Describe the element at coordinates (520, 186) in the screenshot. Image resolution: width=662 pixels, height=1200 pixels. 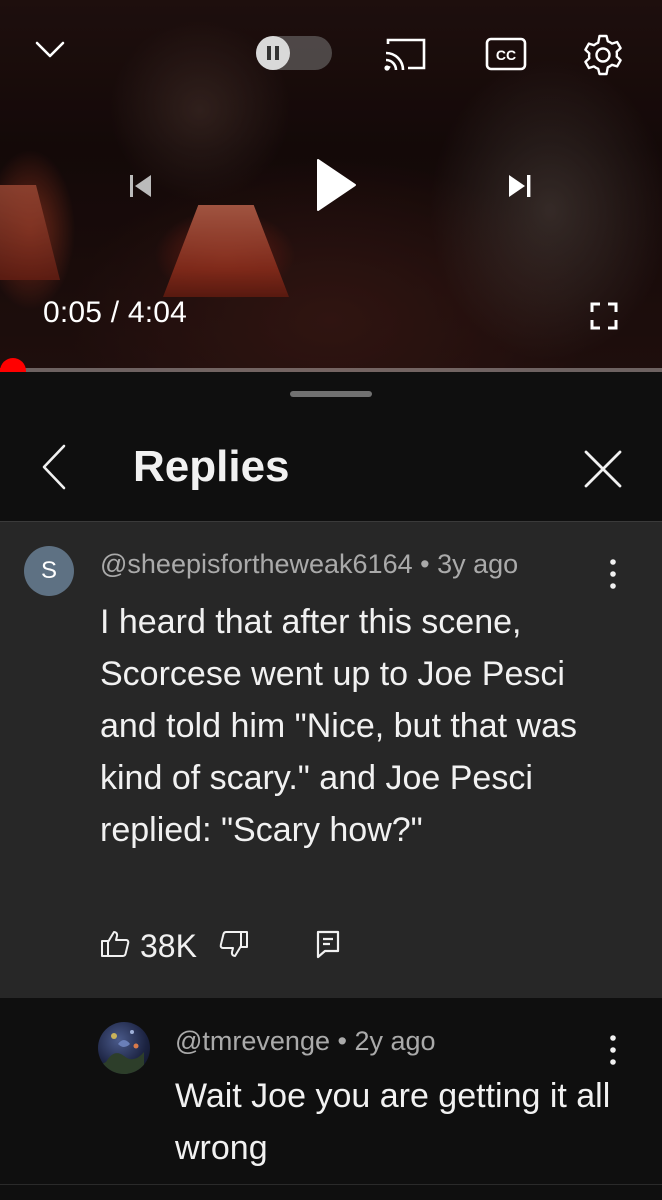
I see `next-icon` at that location.